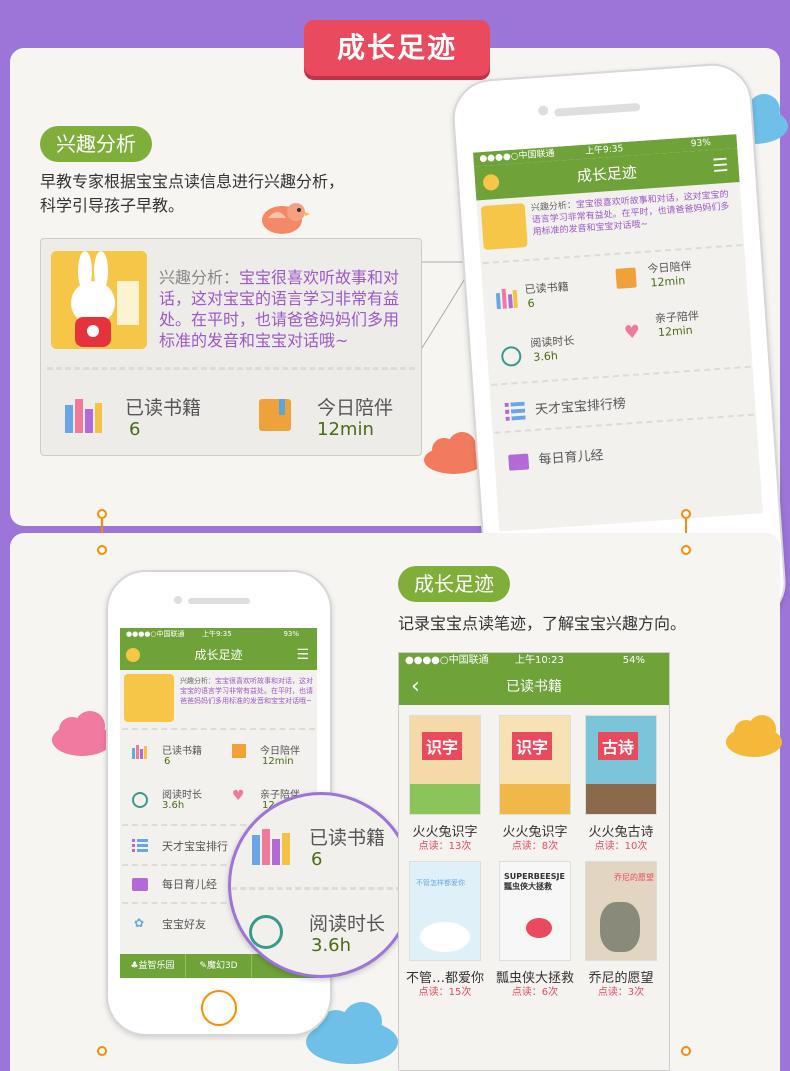  Describe the element at coordinates (454, 584) in the screenshot. I see `growth-footprint-pill: 成长足迹` at that location.